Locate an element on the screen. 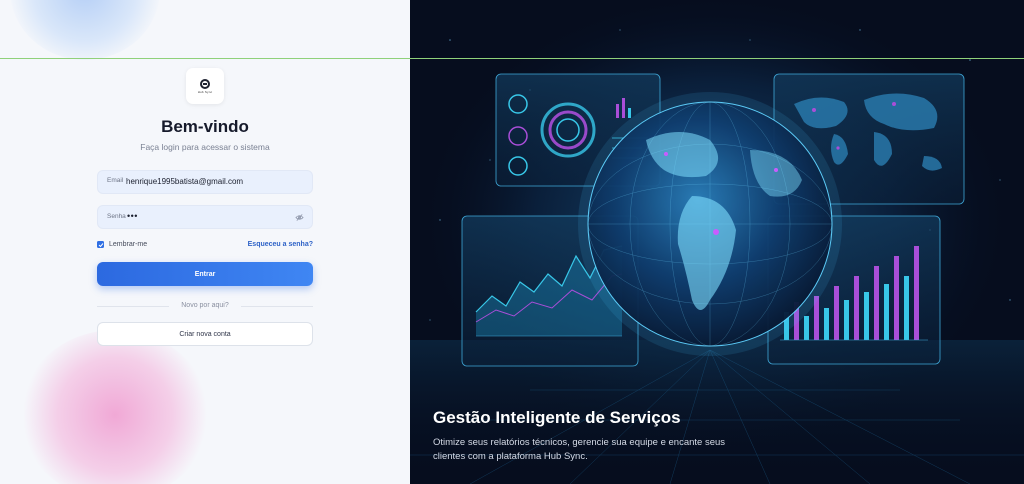 Image resolution: width=1024 pixels, height=484 pixels. password-value: ••• is located at coordinates (132, 216).